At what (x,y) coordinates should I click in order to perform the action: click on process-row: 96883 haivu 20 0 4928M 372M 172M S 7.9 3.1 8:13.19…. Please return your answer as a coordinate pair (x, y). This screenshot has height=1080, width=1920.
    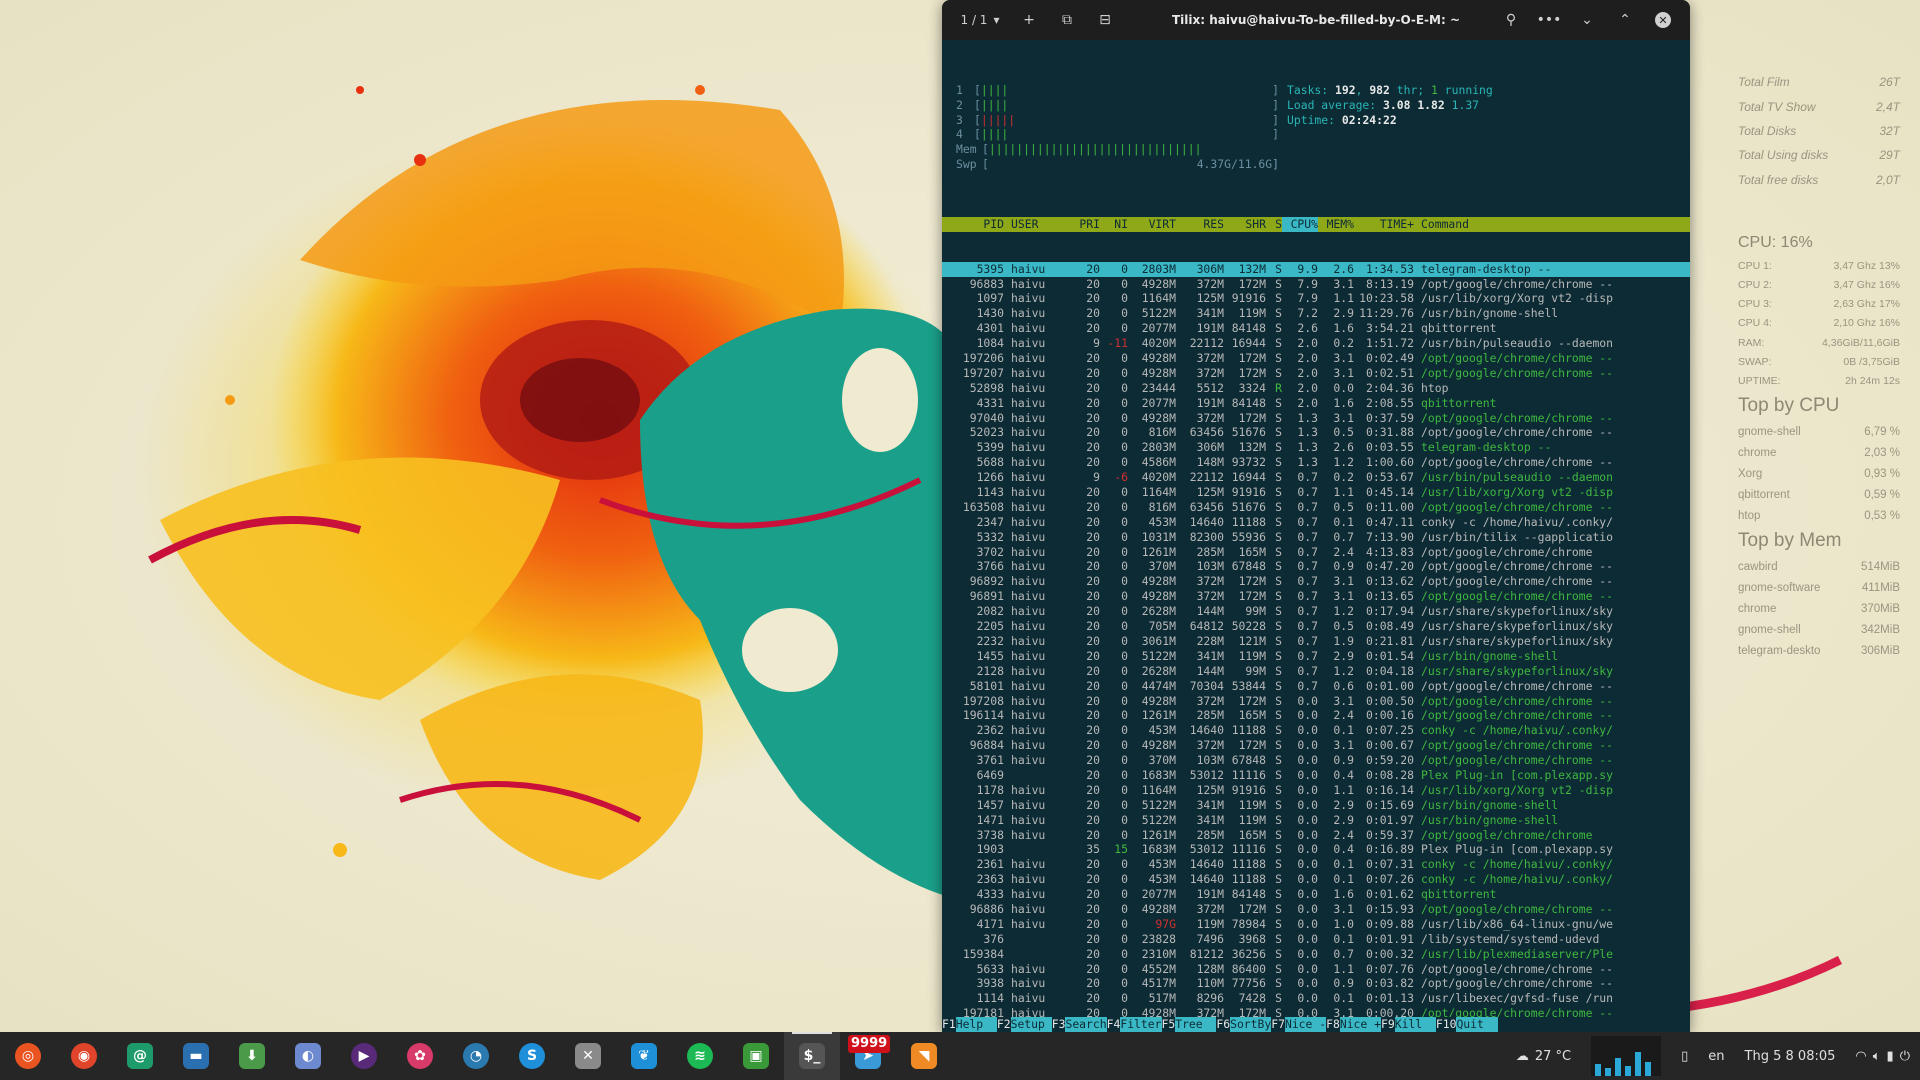
    Looking at the image, I should click on (1316, 284).